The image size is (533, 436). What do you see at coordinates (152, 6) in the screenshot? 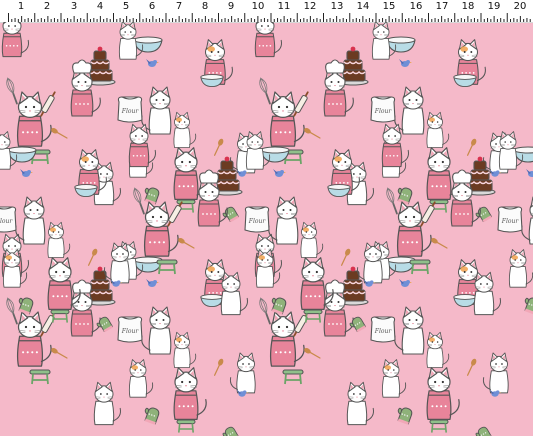
I see `ruler-label: 6` at bounding box center [152, 6].